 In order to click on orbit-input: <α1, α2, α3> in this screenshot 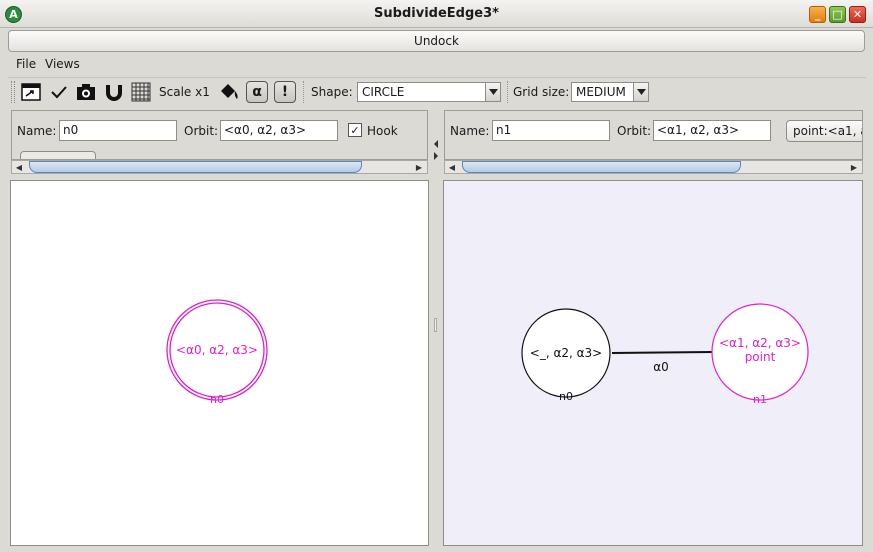, I will do `click(712, 130)`.